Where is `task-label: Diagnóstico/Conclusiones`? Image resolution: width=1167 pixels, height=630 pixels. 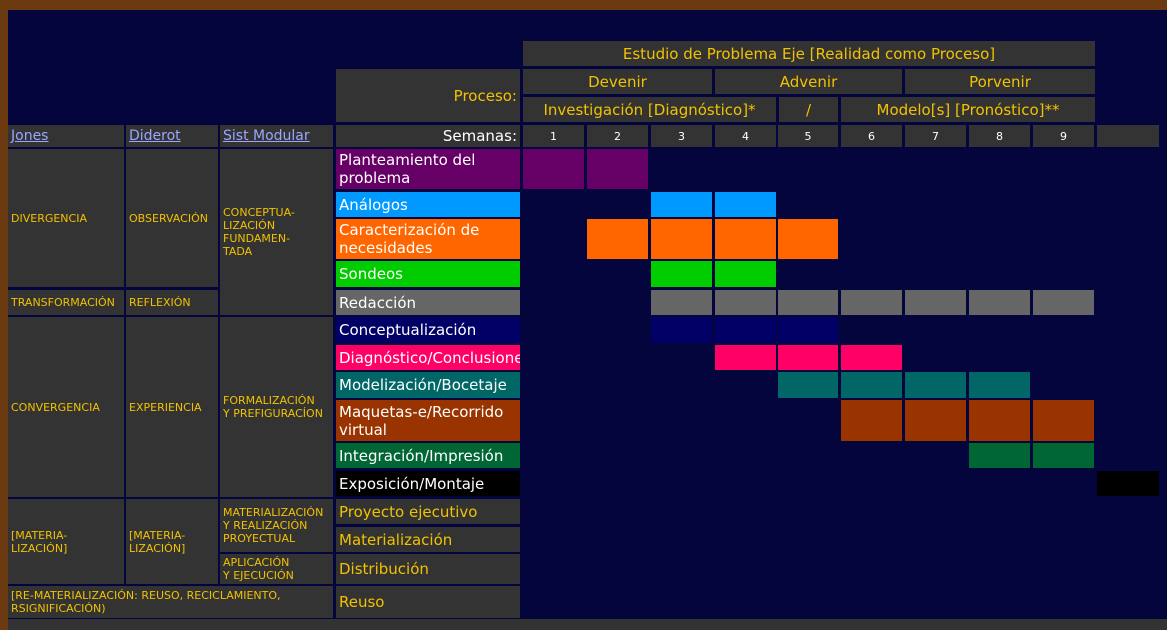 task-label: Diagnóstico/Conclusiones is located at coordinates (428, 357).